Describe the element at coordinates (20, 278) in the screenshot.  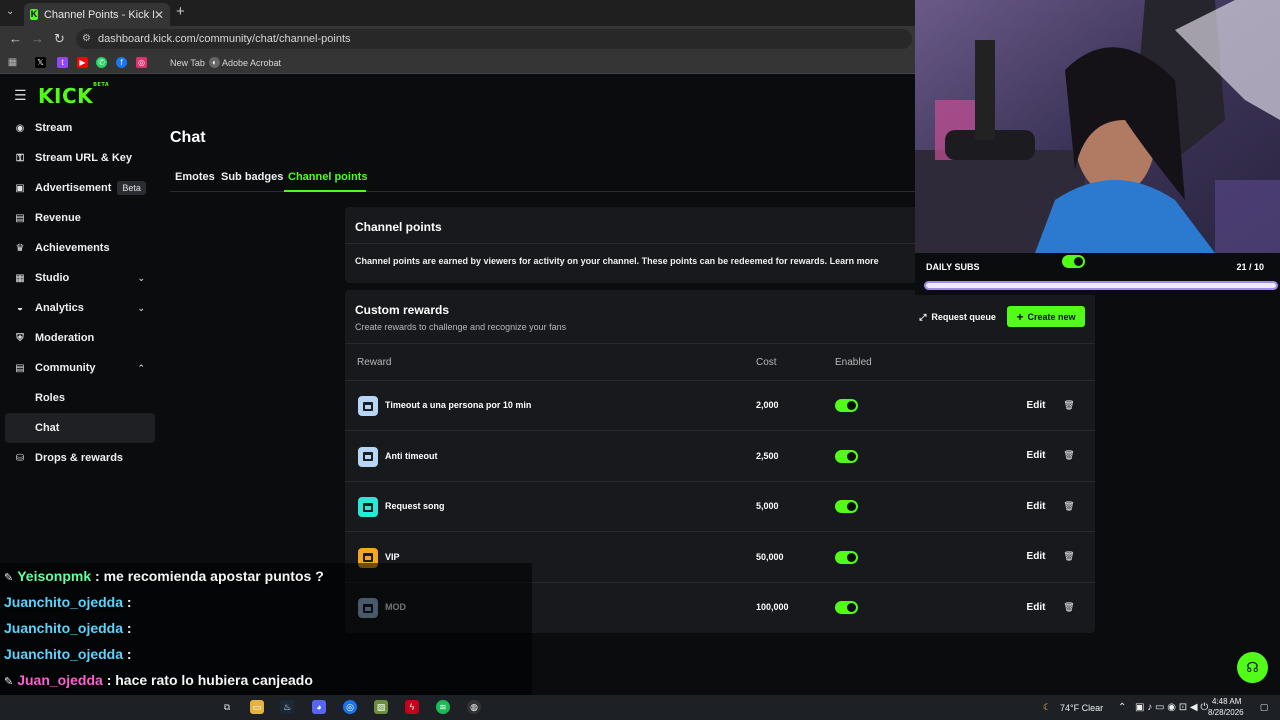
I see `studio-icon: ▦` at that location.